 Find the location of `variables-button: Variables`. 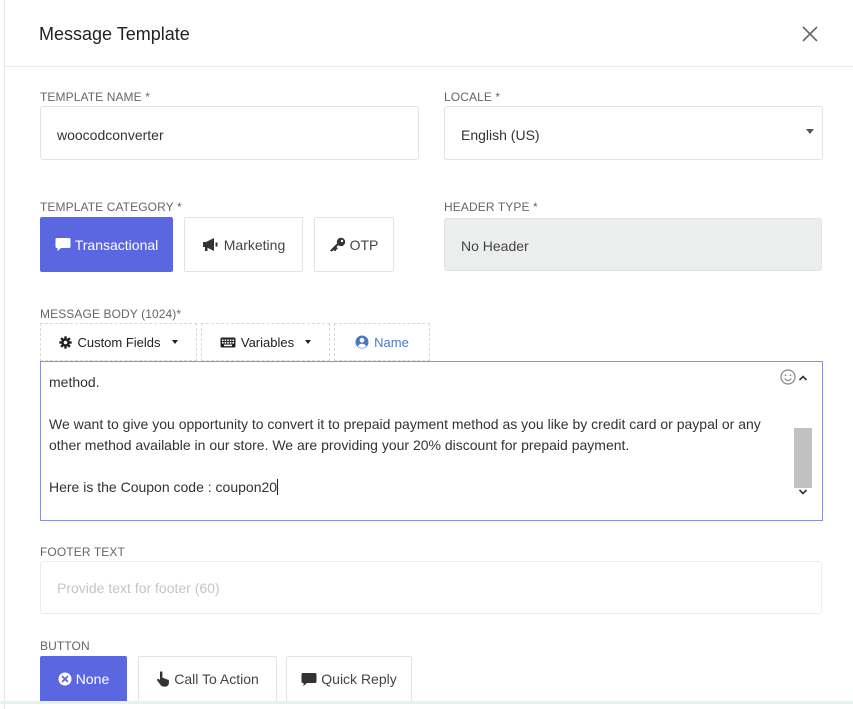

variables-button: Variables is located at coordinates (265, 342).